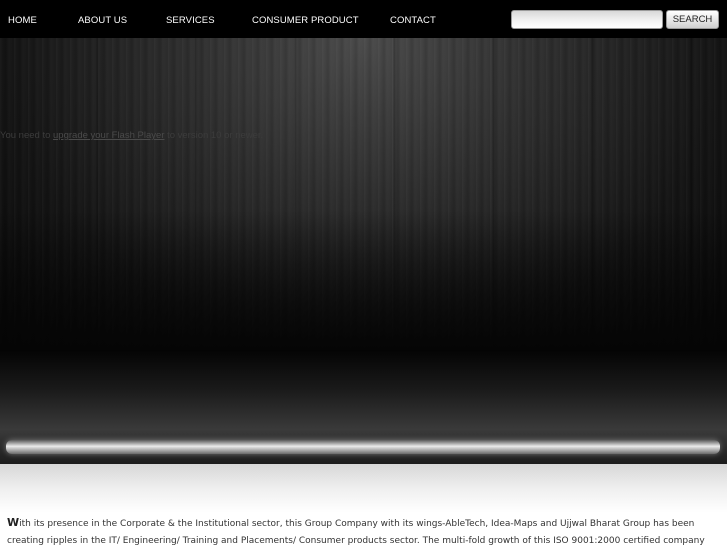 The width and height of the screenshot is (727, 545). I want to click on nav-item-home: HOME, so click(22, 20).